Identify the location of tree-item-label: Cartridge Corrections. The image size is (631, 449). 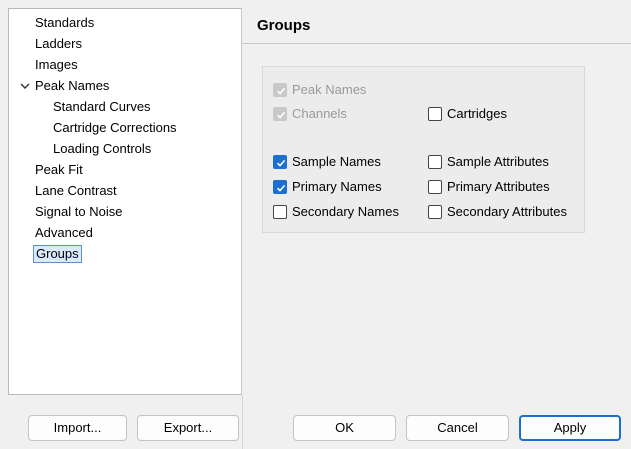
(115, 127).